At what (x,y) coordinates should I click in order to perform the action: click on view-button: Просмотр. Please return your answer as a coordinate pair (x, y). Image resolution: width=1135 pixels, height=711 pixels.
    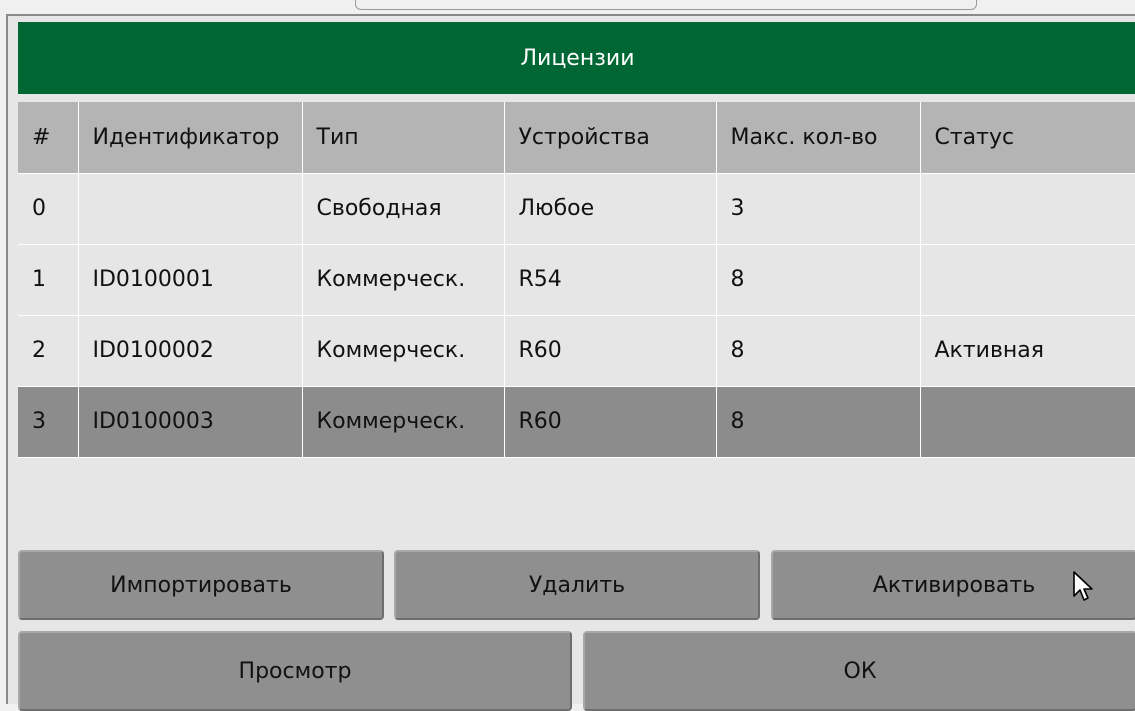
    Looking at the image, I should click on (295, 671).